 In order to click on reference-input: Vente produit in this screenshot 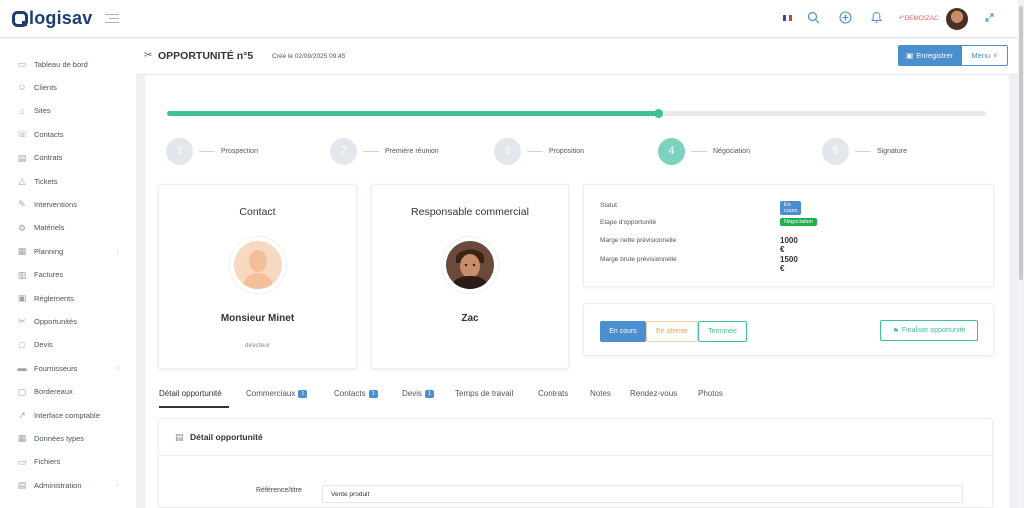, I will do `click(642, 494)`.